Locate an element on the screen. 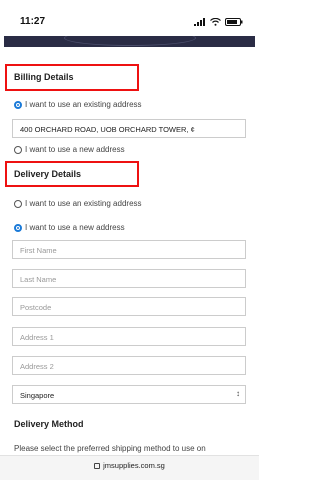  delivery-option-new: I want to use a new address is located at coordinates (69, 227).